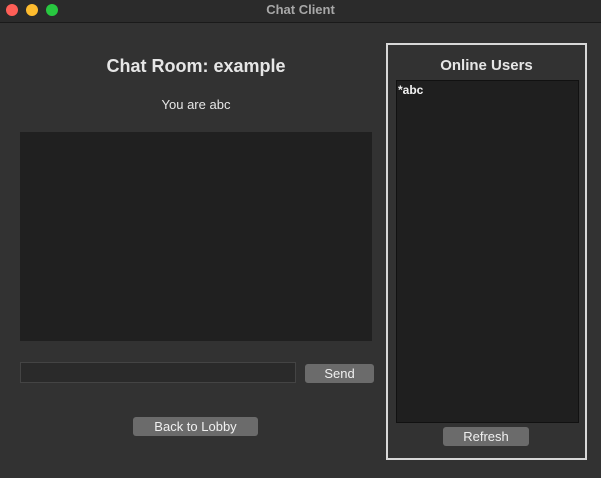  Describe the element at coordinates (339, 373) in the screenshot. I see `send-button: Send` at that location.